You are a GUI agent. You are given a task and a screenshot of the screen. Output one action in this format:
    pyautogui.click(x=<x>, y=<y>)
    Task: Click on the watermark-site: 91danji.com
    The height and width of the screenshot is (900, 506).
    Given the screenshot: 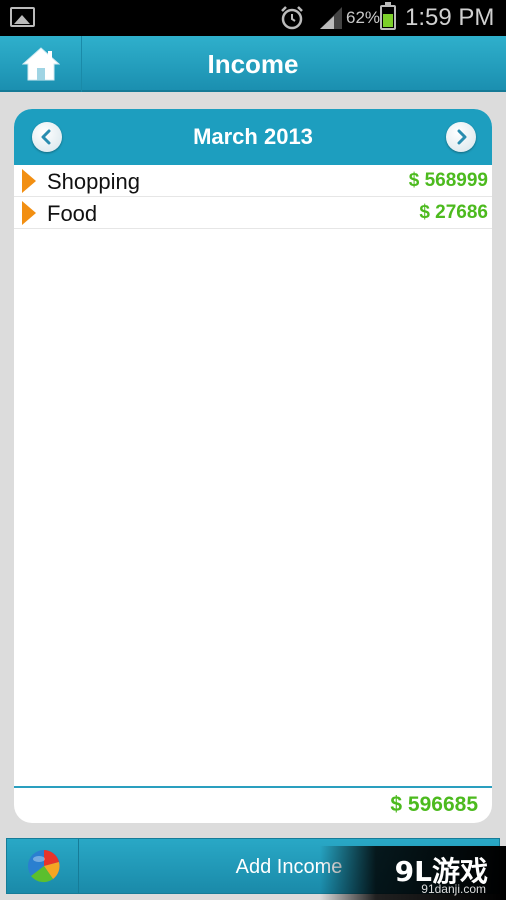 What is the action you would take?
    pyautogui.click(x=453, y=889)
    